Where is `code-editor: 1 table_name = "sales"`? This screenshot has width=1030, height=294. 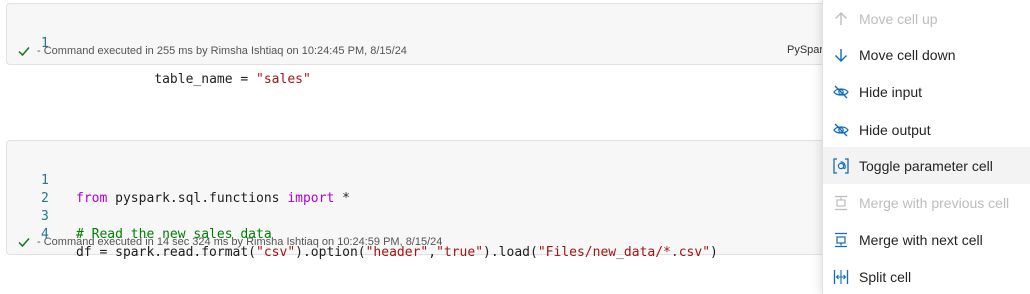
code-editor: 1 table_name = "sales" is located at coordinates (159, 52).